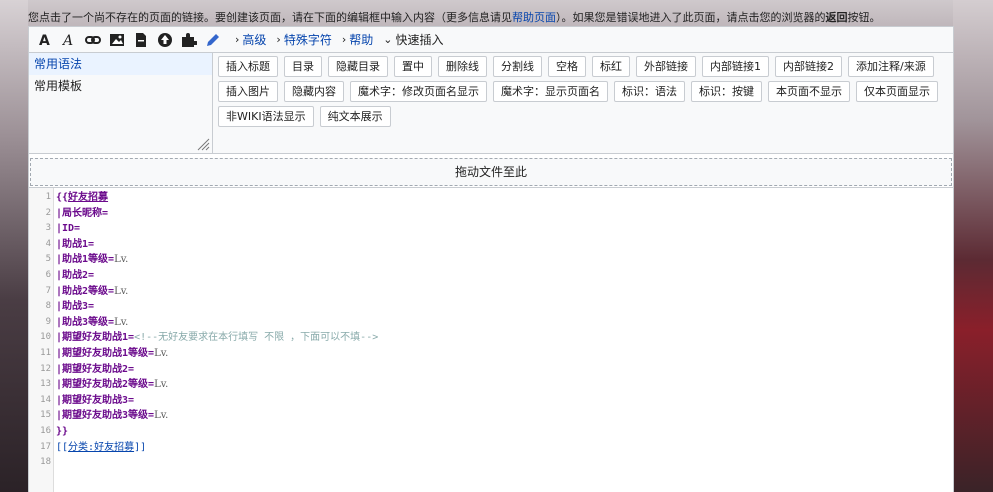 The height and width of the screenshot is (492, 993). I want to click on insert-button: 标识：按键, so click(726, 91).